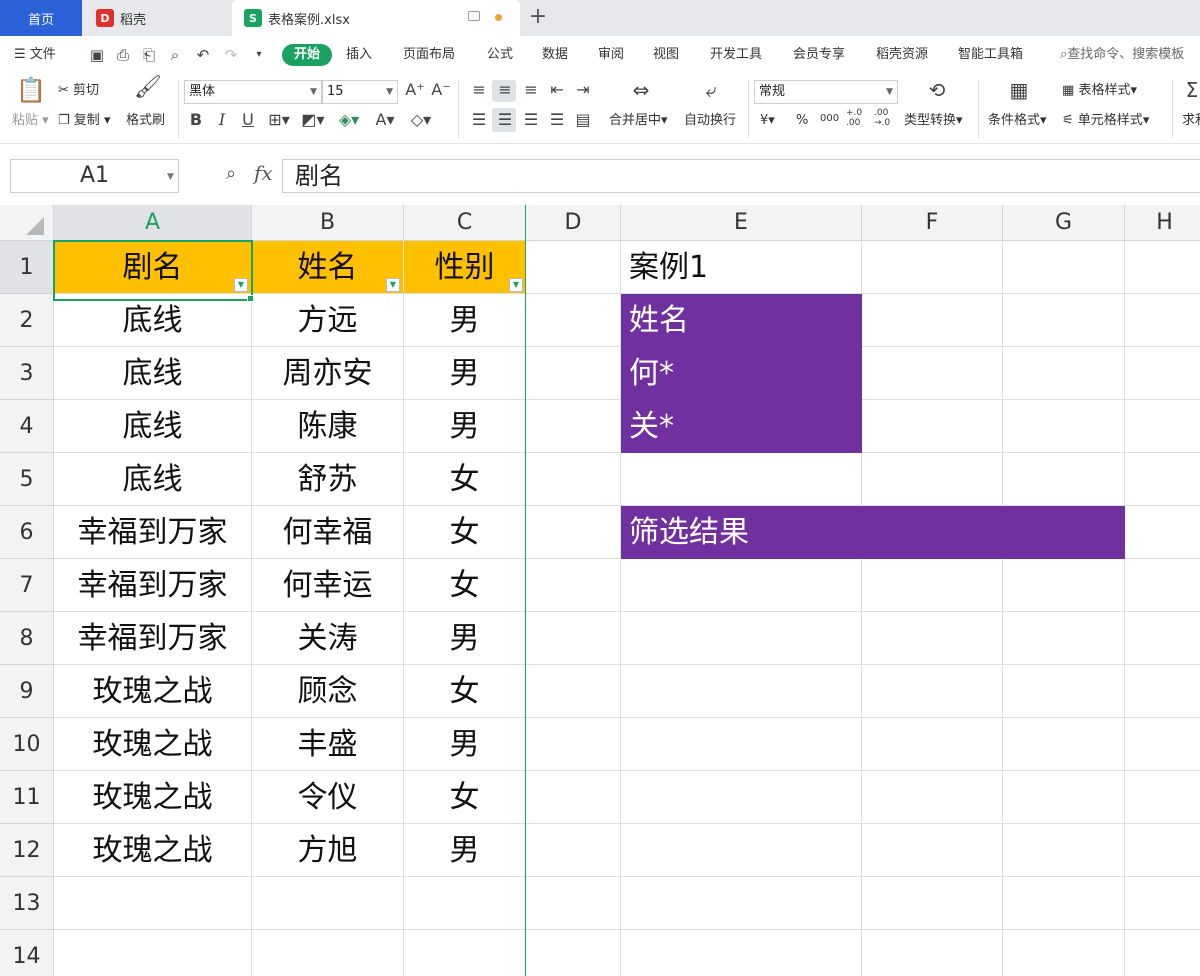  What do you see at coordinates (741, 426) in the screenshot?
I see `criteria-value-cell: 关*` at bounding box center [741, 426].